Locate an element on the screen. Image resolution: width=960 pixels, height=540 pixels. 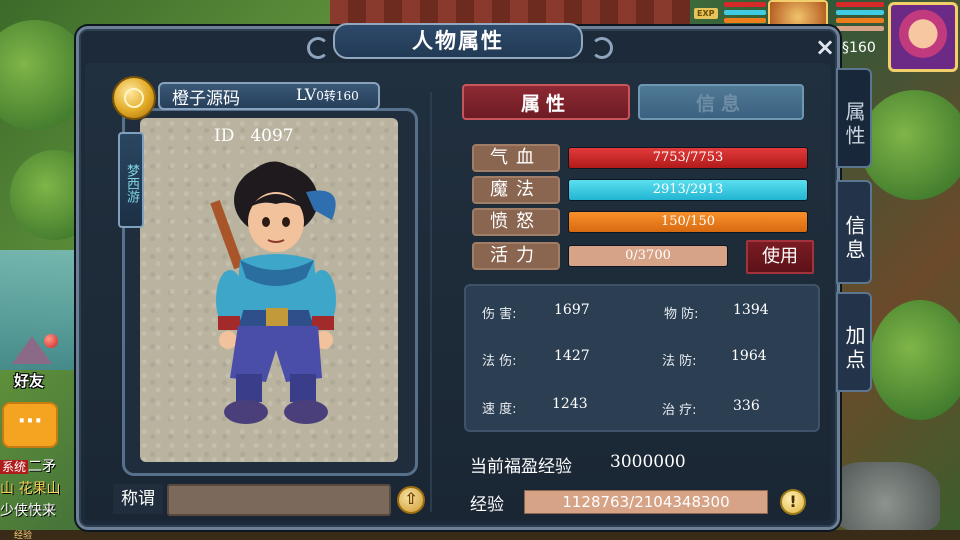
damage-value: 1697 is located at coordinates (572, 310).